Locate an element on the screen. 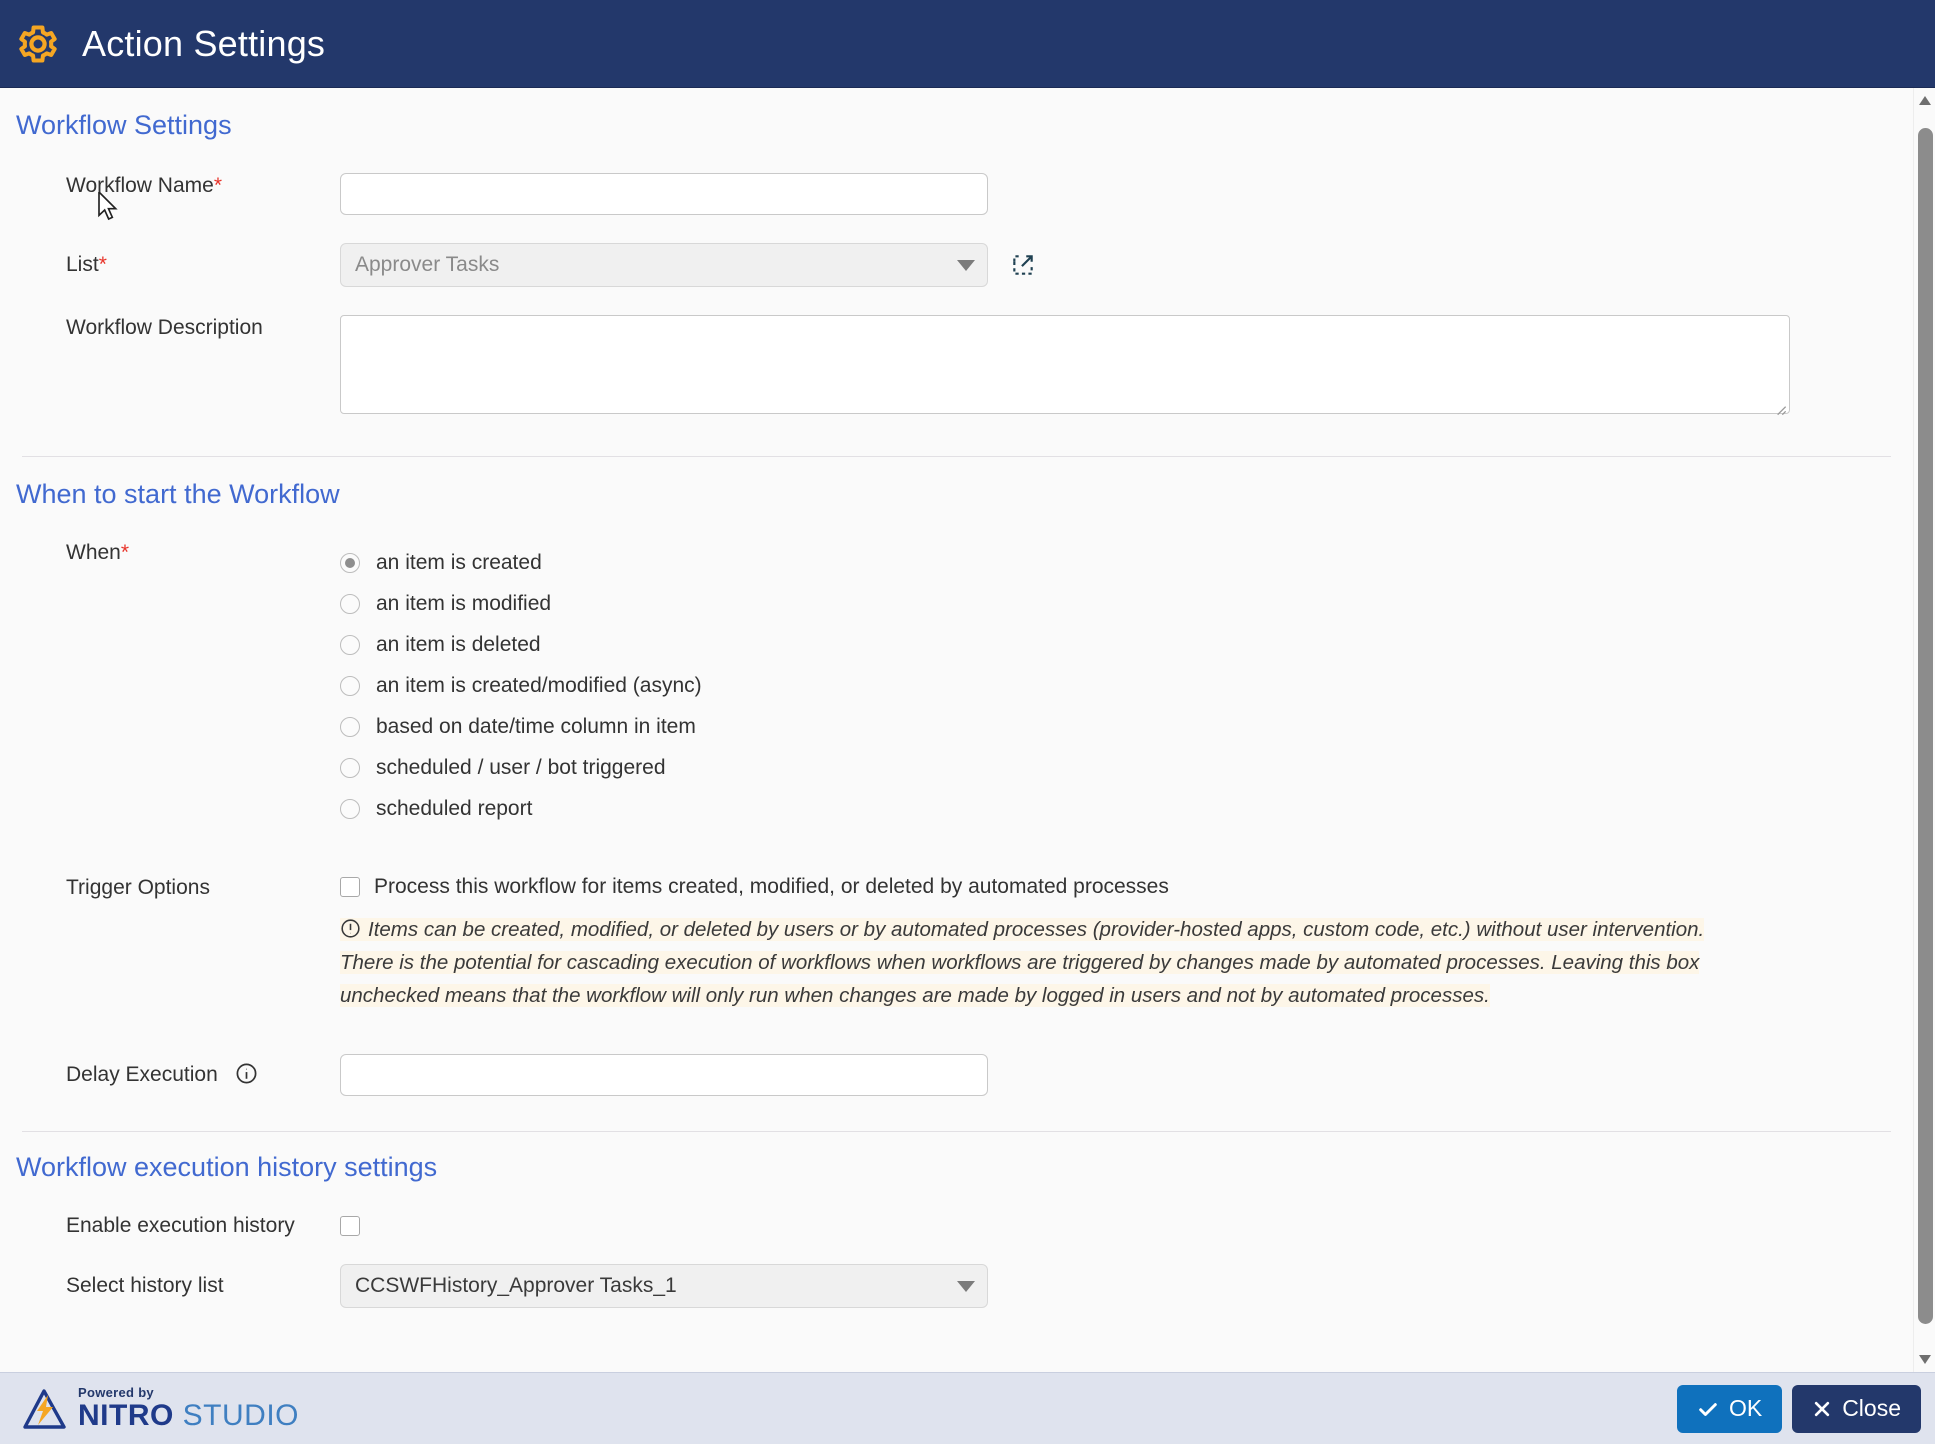  open-list-button is located at coordinates (1023, 265).